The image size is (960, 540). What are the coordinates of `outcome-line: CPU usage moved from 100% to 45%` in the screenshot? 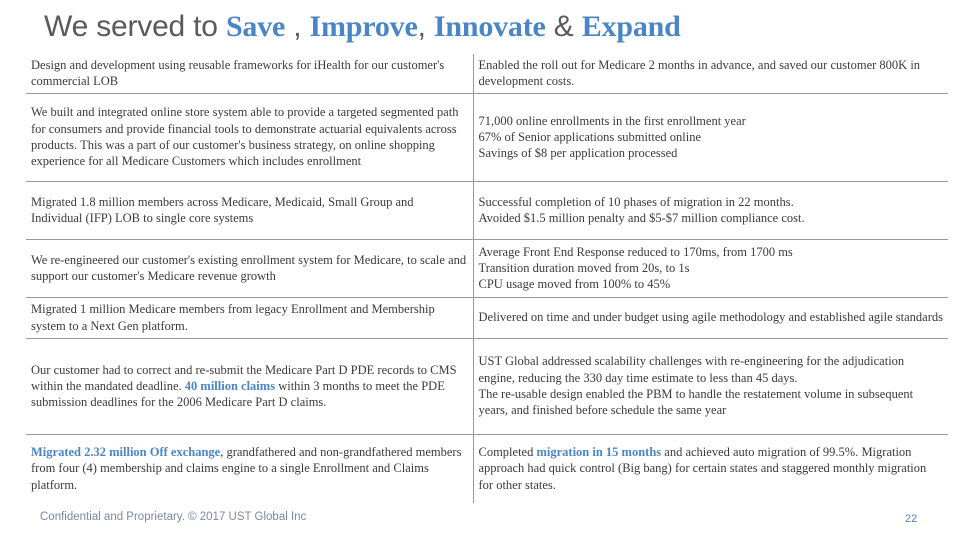 It's located at (574, 284).